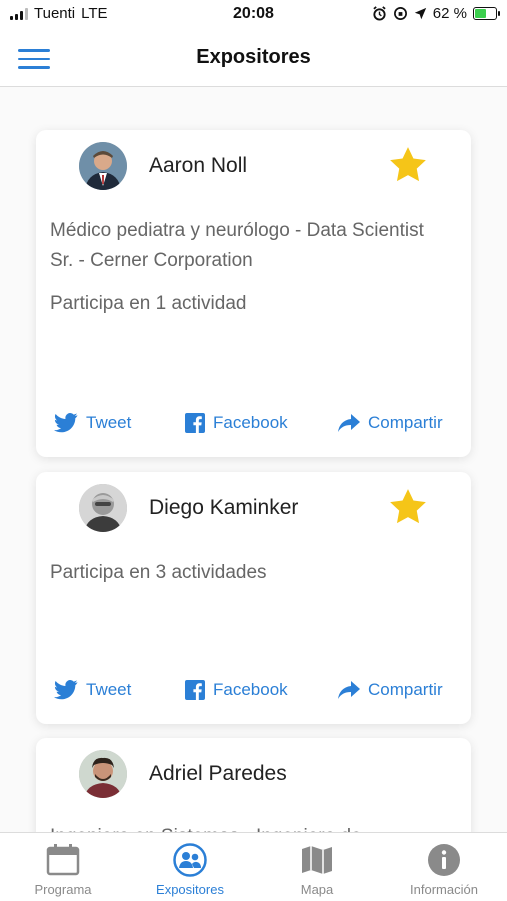  I want to click on page-title: Expositores, so click(253, 57).